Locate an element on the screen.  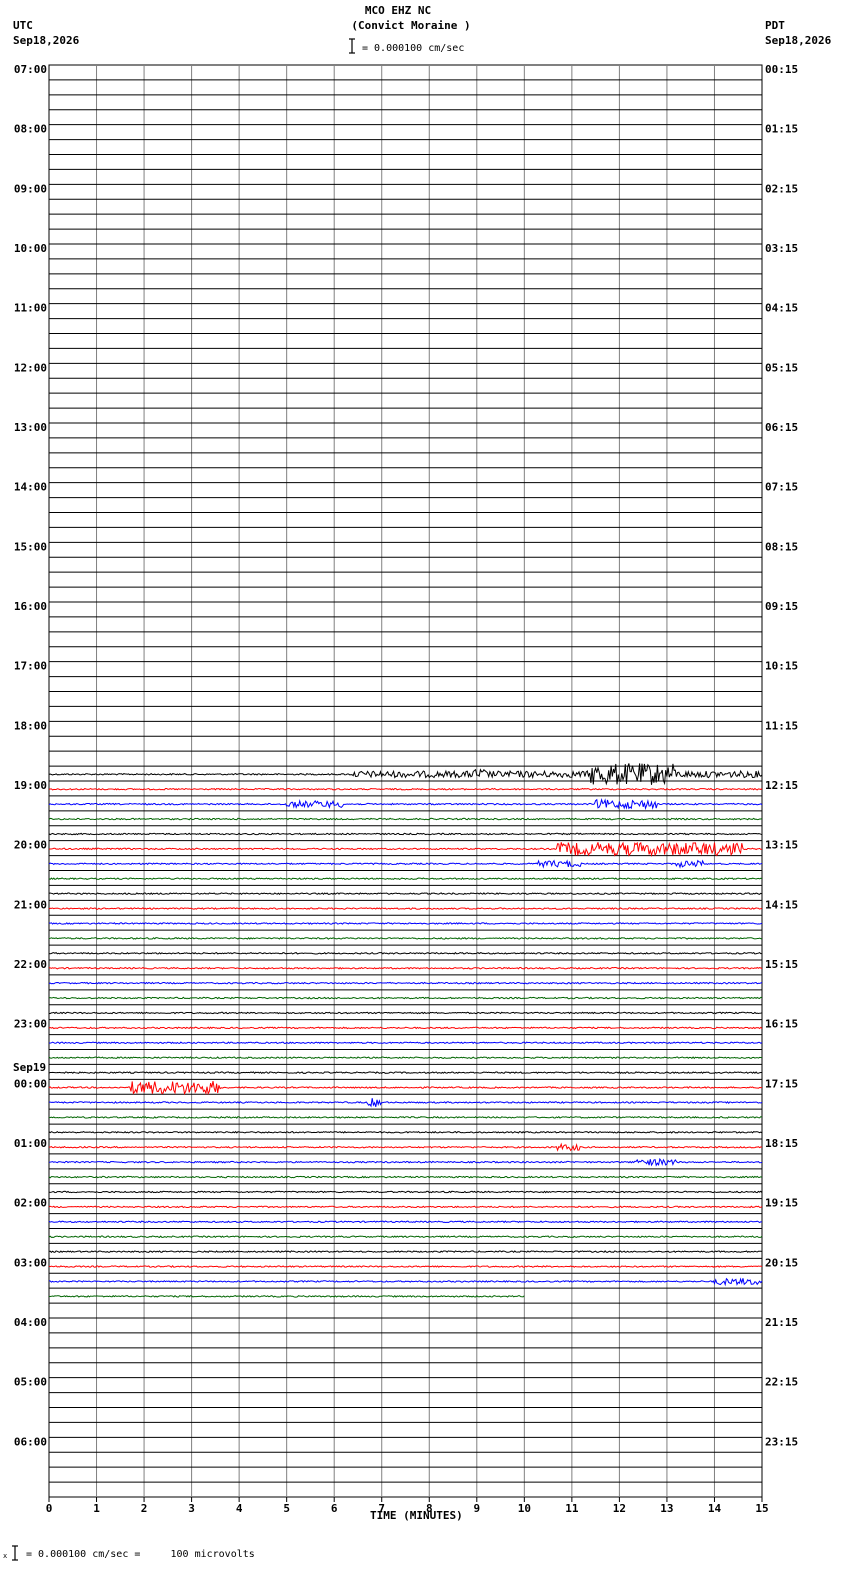
utc-hour-label: 02:00 is located at coordinates (30, 1203).